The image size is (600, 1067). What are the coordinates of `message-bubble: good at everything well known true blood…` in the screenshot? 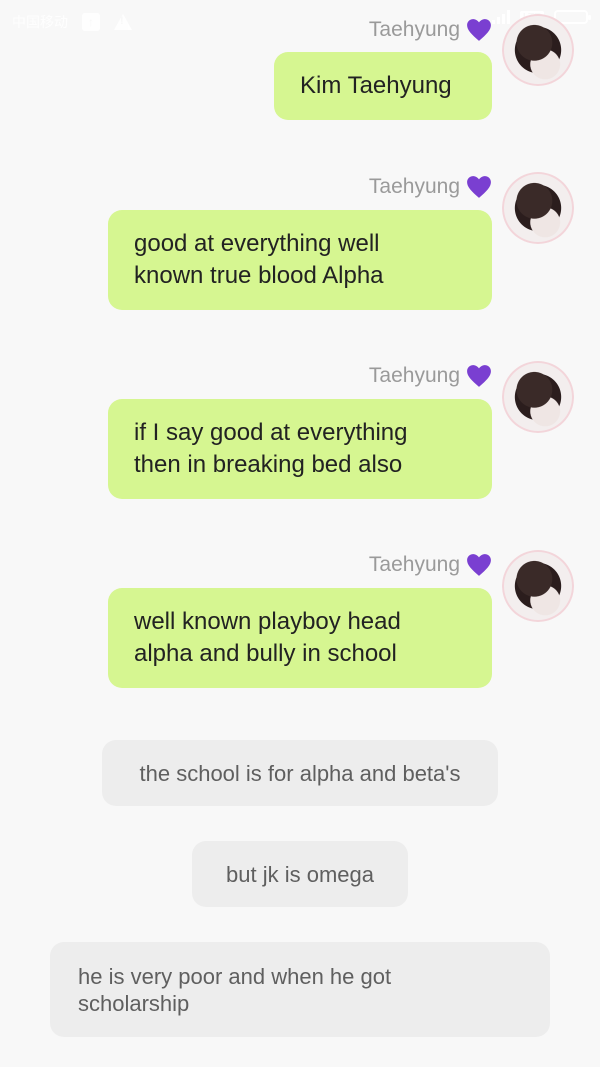 It's located at (300, 260).